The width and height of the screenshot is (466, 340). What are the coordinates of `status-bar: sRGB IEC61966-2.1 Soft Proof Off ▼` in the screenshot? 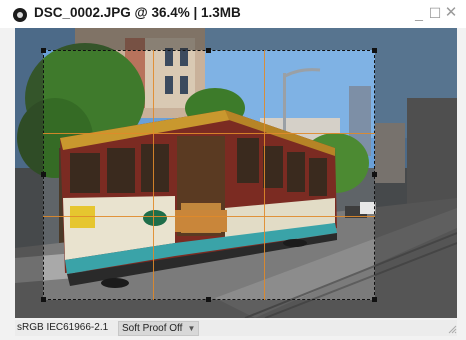 It's located at (236, 328).